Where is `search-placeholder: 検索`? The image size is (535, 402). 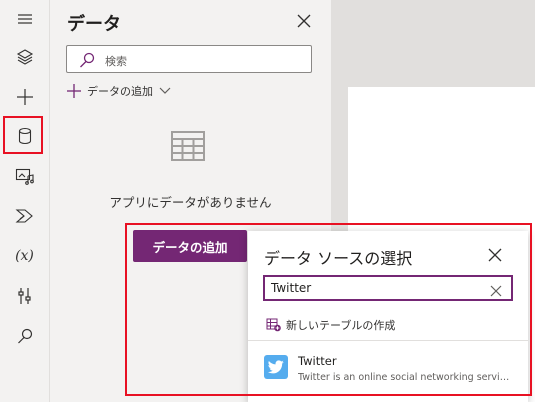
search-placeholder: 検索 is located at coordinates (116, 61).